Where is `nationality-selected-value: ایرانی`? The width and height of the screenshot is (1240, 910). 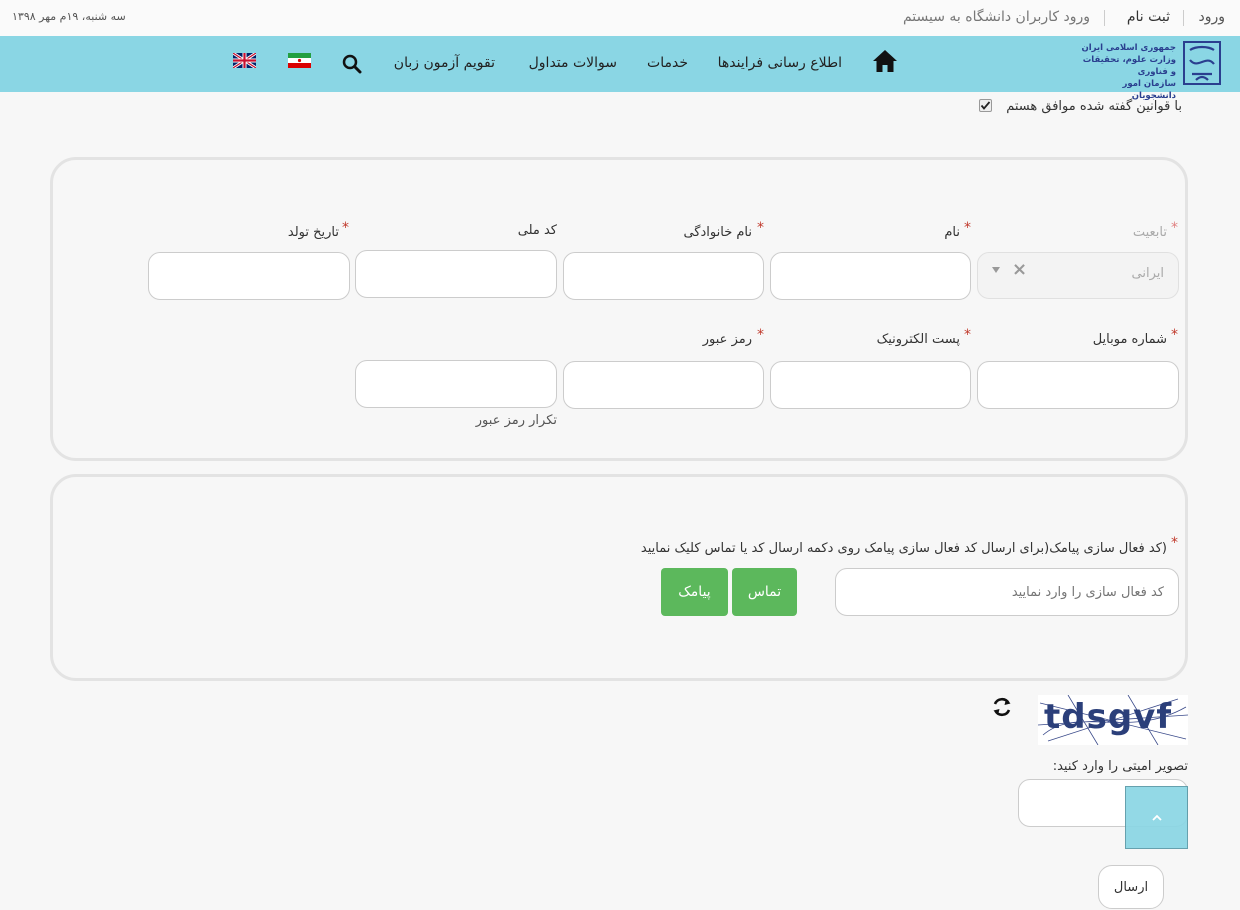
nationality-selected-value: ایرانی is located at coordinates (1147, 273).